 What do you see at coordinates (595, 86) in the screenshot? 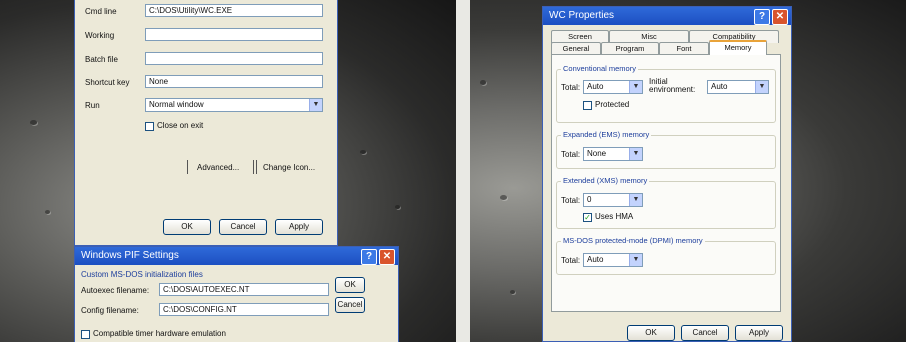
I see `conventional-total-value: Auto` at bounding box center [595, 86].